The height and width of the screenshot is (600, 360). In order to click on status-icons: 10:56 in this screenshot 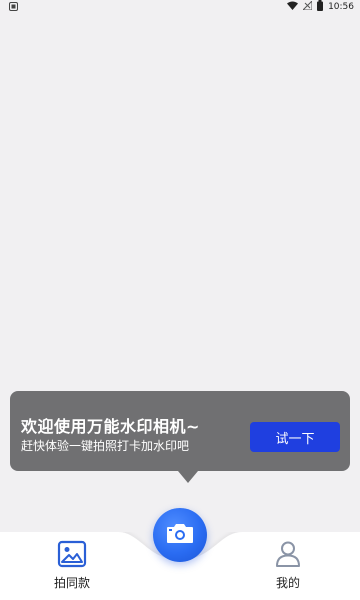, I will do `click(320, 7)`.